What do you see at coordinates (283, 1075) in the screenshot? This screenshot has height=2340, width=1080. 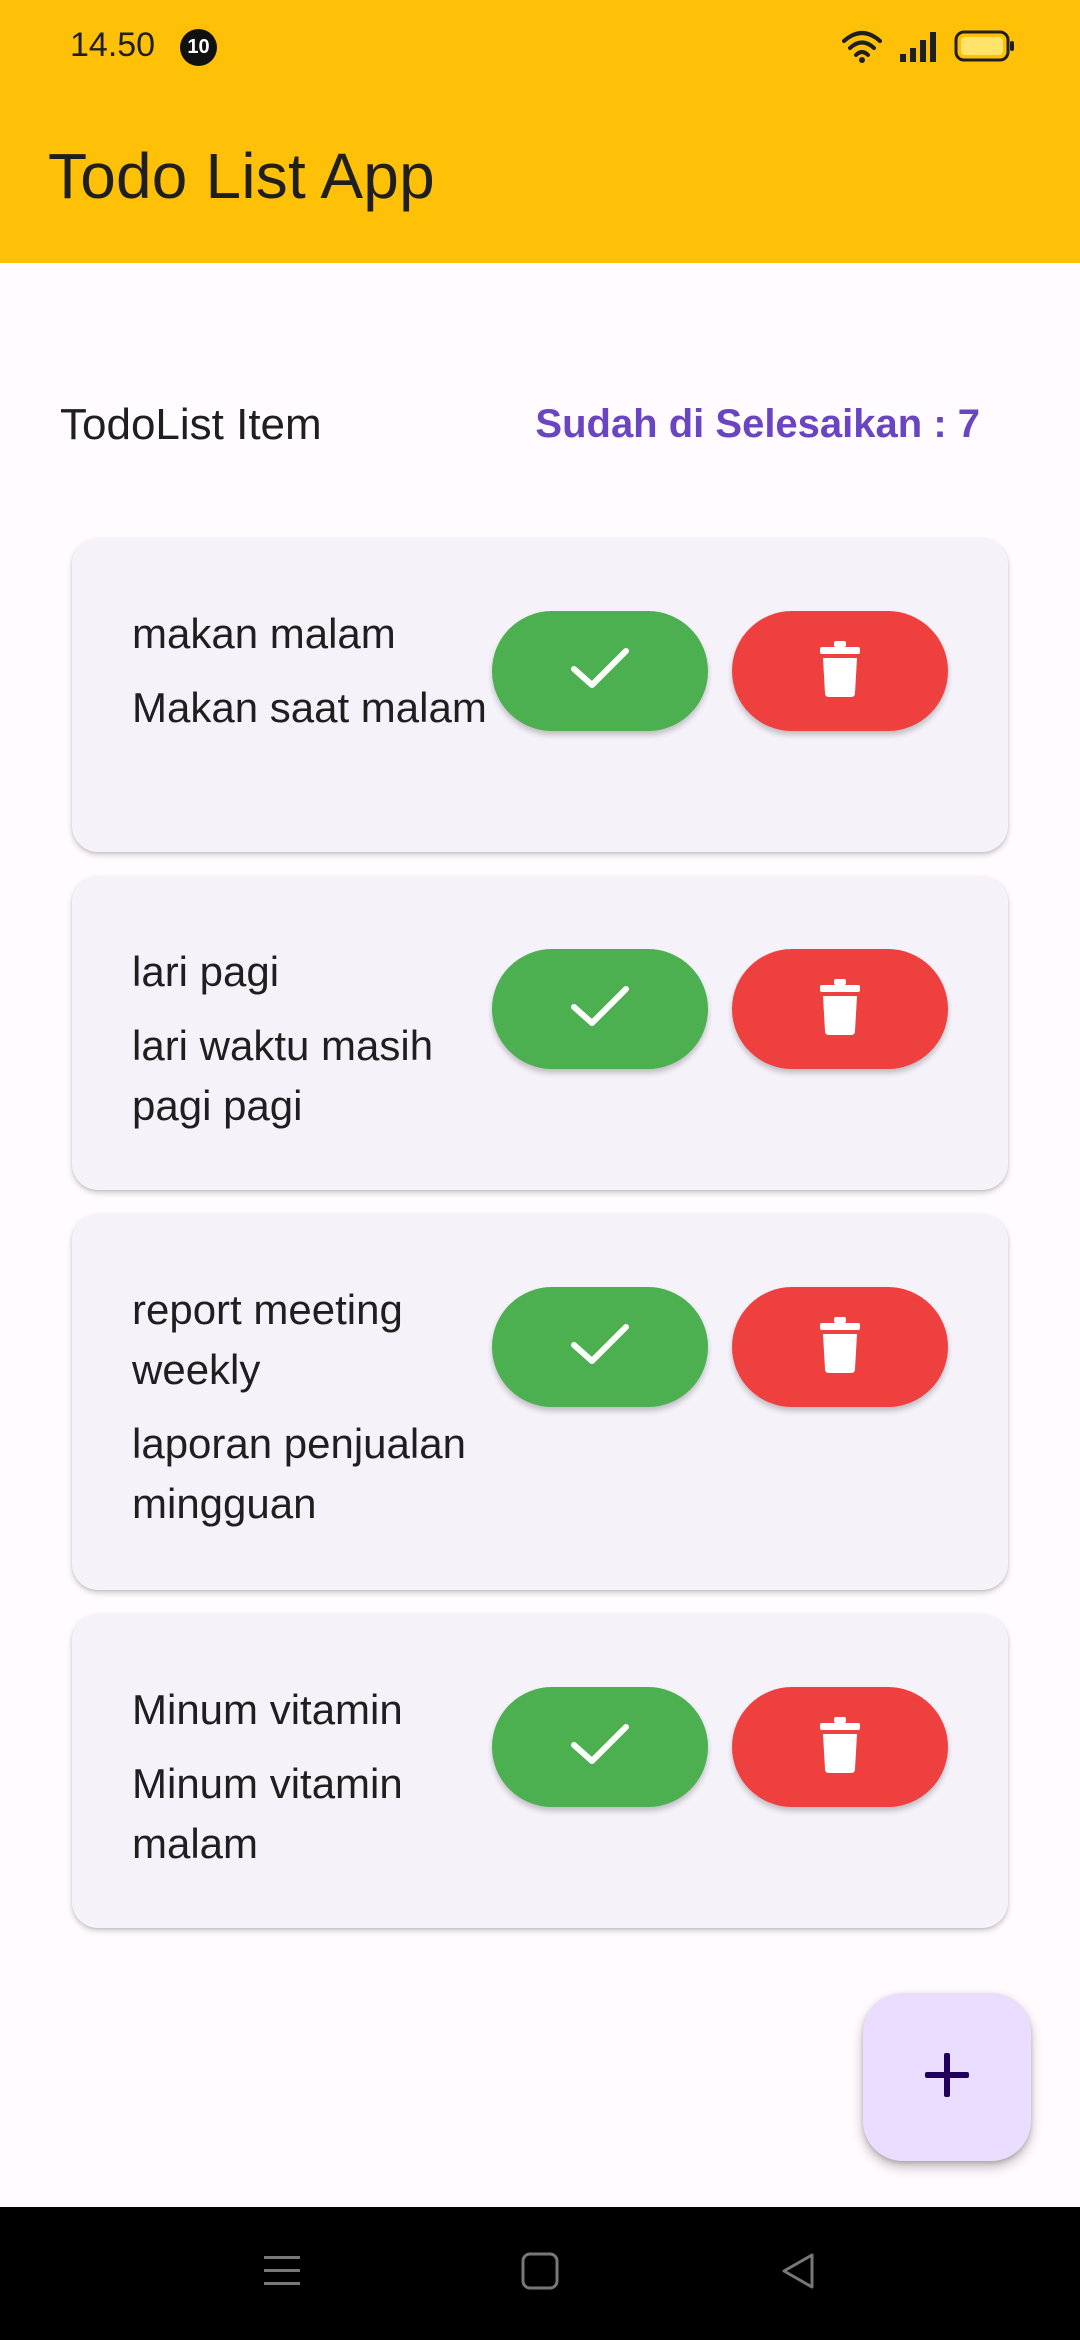 I see `todo-description: lari waktu masih pagi pagi` at bounding box center [283, 1075].